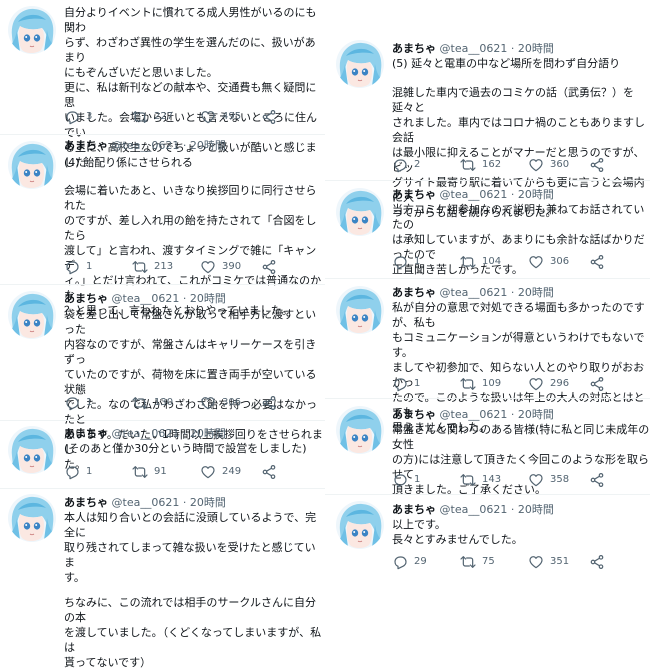  What do you see at coordinates (560, 383) in the screenshot?
I see `like-count: 296` at bounding box center [560, 383].